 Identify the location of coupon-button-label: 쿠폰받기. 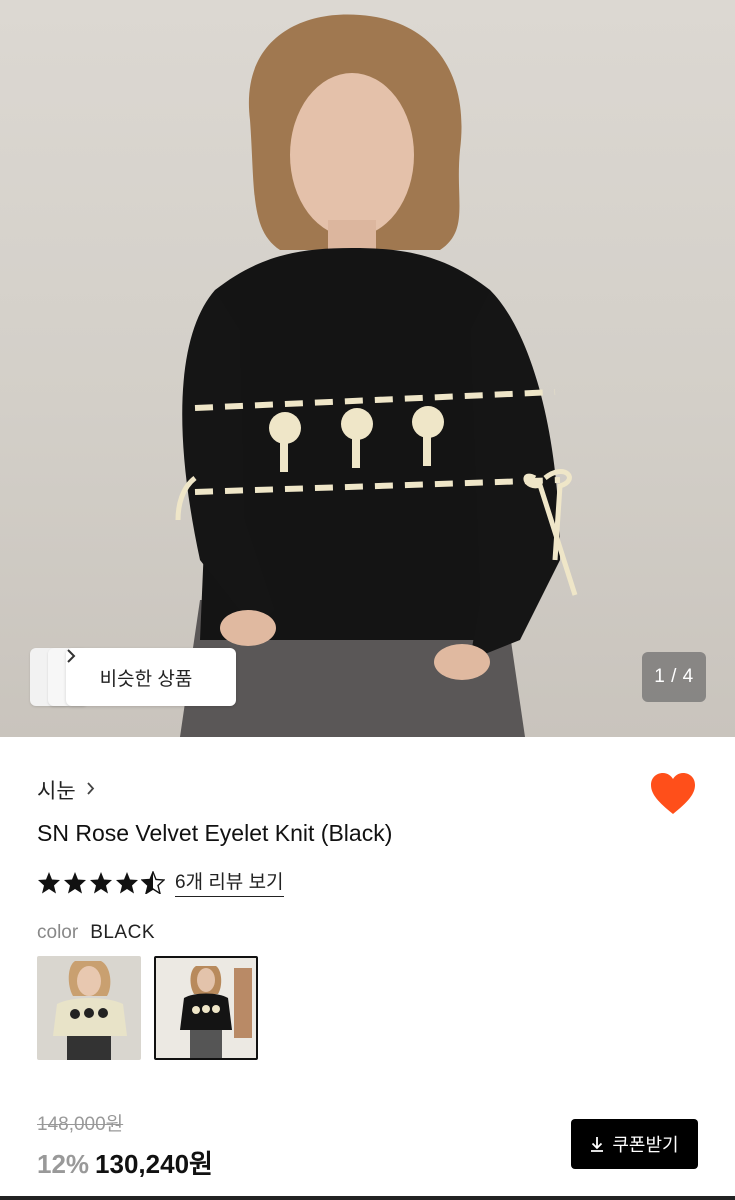
(645, 1145).